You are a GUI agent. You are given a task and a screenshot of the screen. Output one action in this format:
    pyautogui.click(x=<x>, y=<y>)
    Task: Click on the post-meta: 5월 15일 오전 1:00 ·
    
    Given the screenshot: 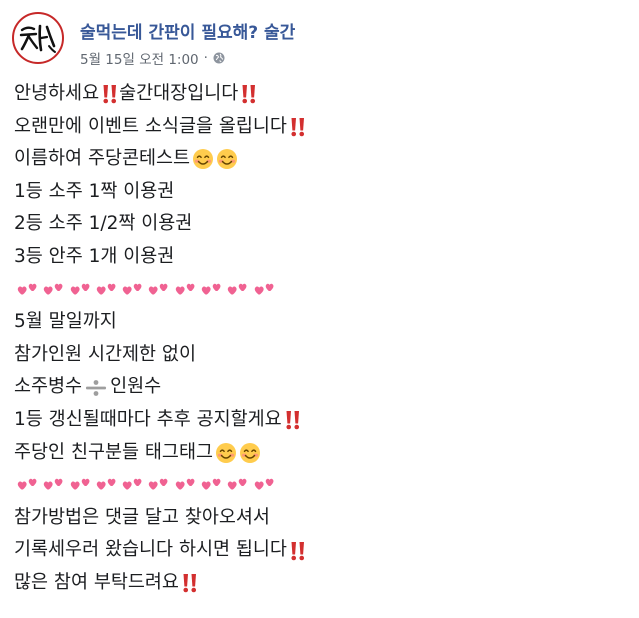 What is the action you would take?
    pyautogui.click(x=152, y=58)
    